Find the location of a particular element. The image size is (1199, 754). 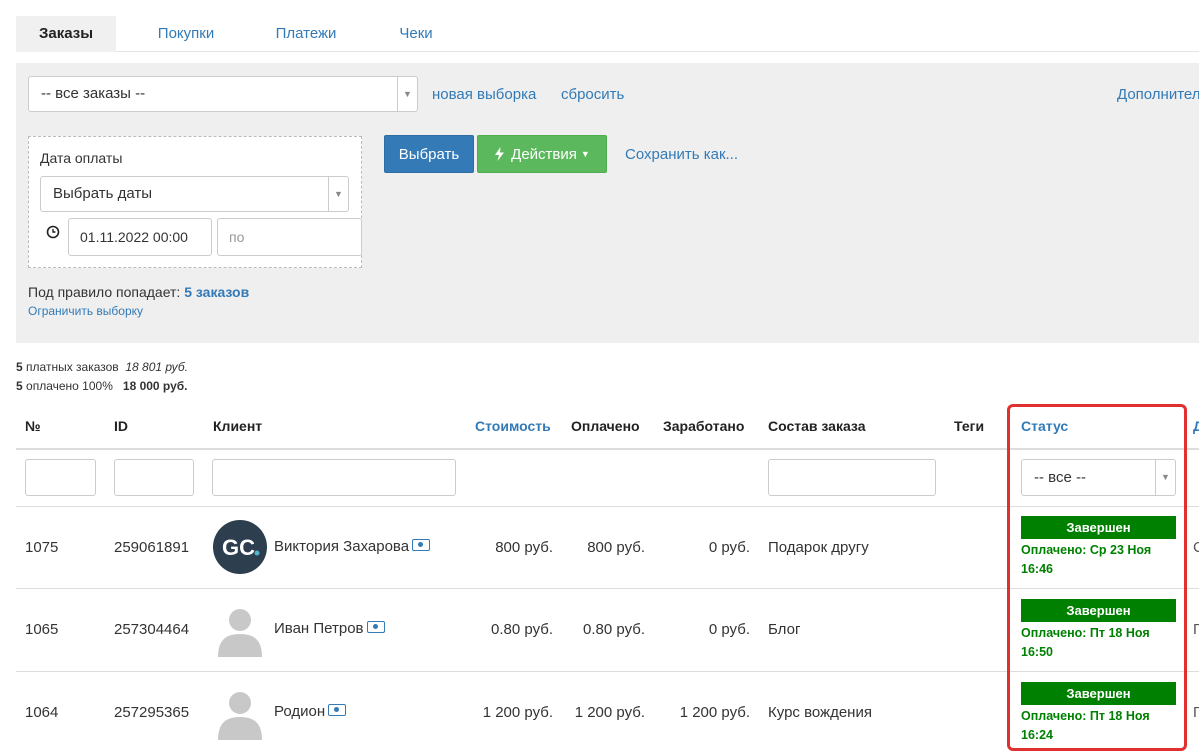

status-paid-date: Оплачено: Пт 18 Ноя is located at coordinates (1085, 716).